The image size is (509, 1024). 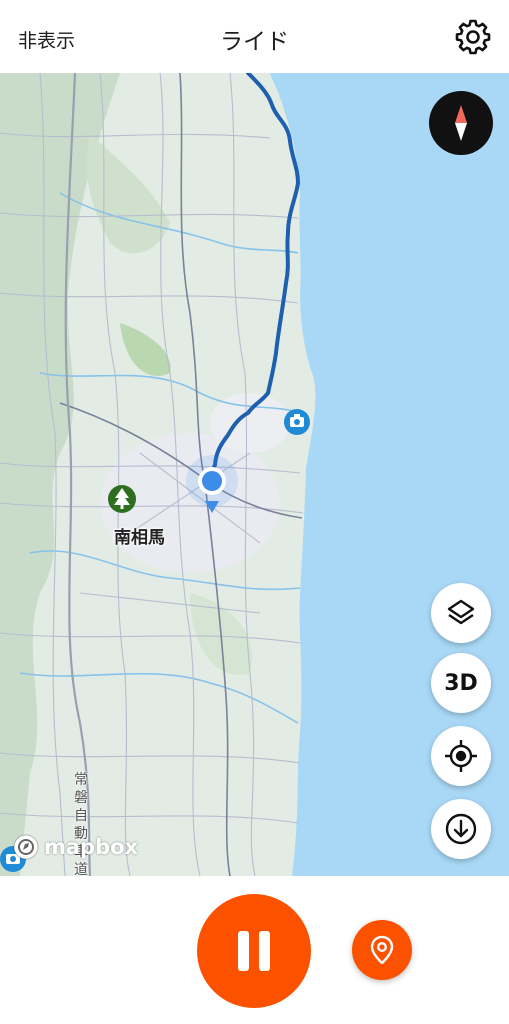 I want to click on top-bar: 非表示 ライド, so click(x=254, y=36).